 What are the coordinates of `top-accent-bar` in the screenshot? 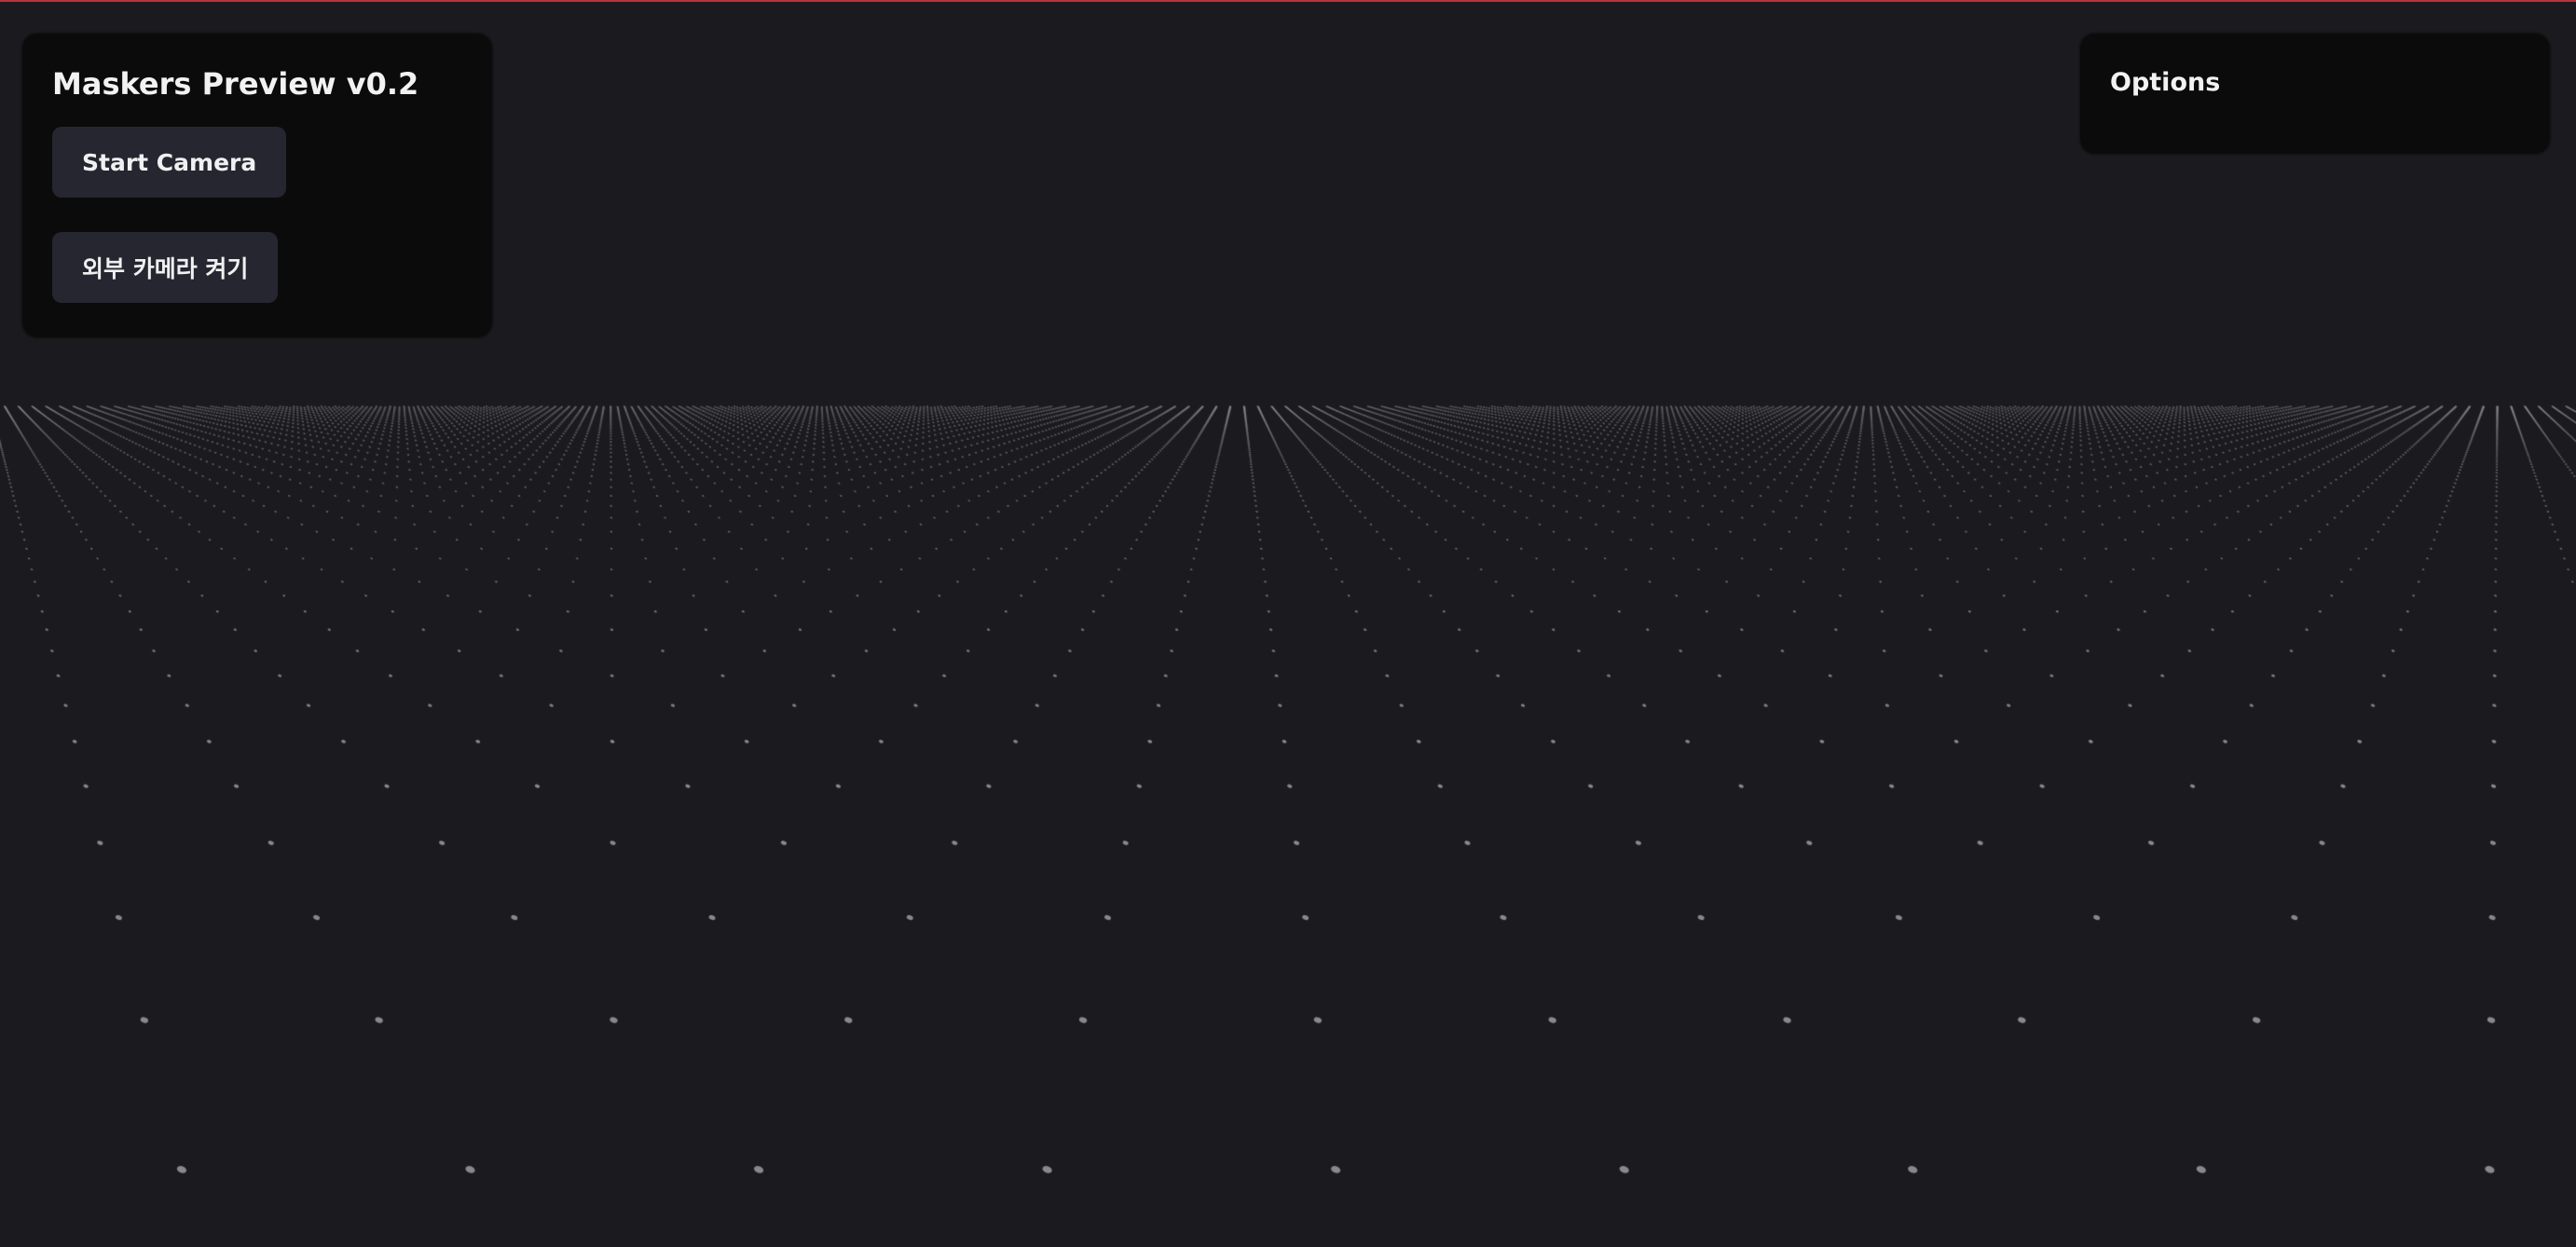 It's located at (1288, 1).